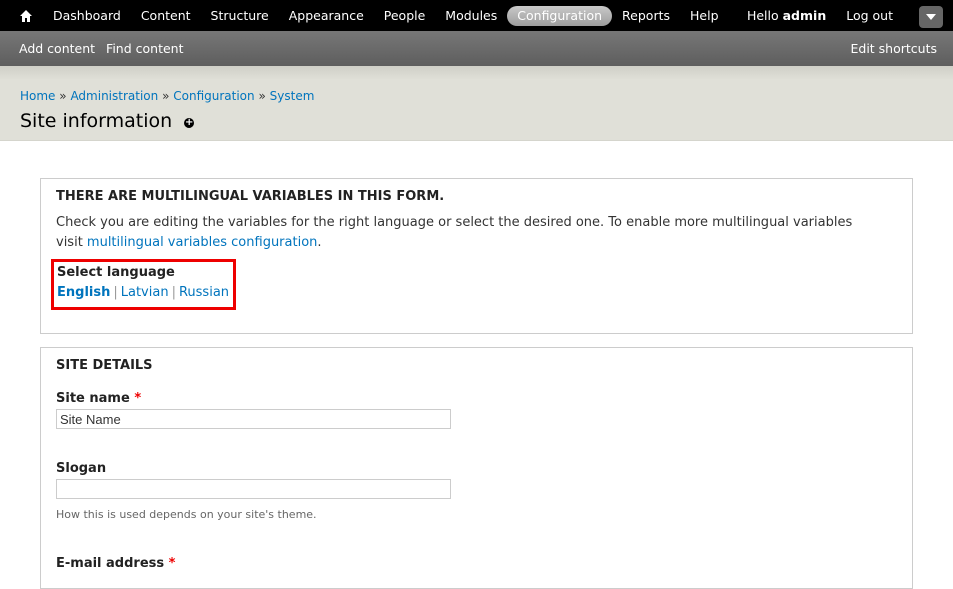 Image resolution: width=953 pixels, height=589 pixels. I want to click on multilingual-config-link: multilingual variables configuration, so click(202, 242).